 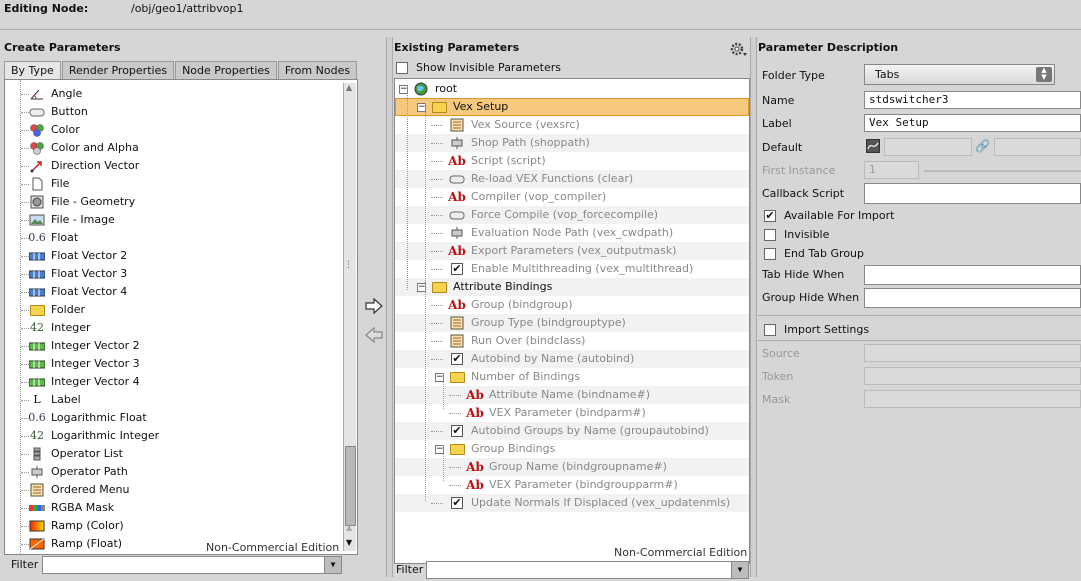 I want to click on create-list-item: File - Geometry, so click(x=170, y=202).